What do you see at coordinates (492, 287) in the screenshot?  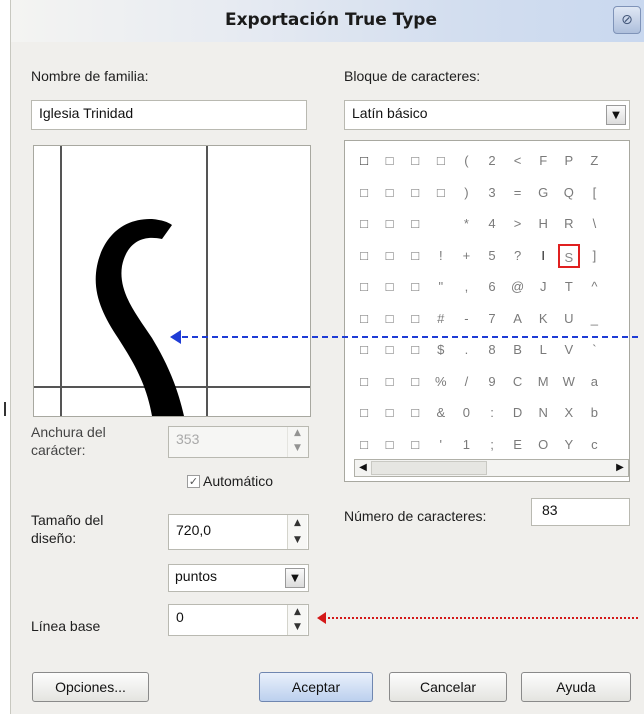 I see `char-cell: 6` at bounding box center [492, 287].